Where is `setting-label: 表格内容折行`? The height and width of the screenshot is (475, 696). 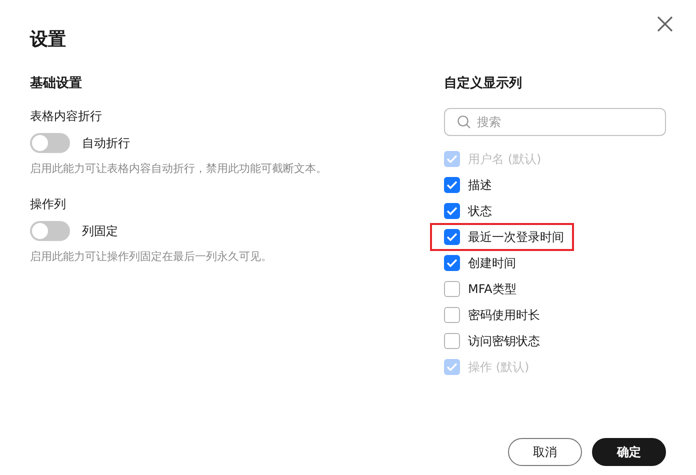 setting-label: 表格内容折行 is located at coordinates (66, 116).